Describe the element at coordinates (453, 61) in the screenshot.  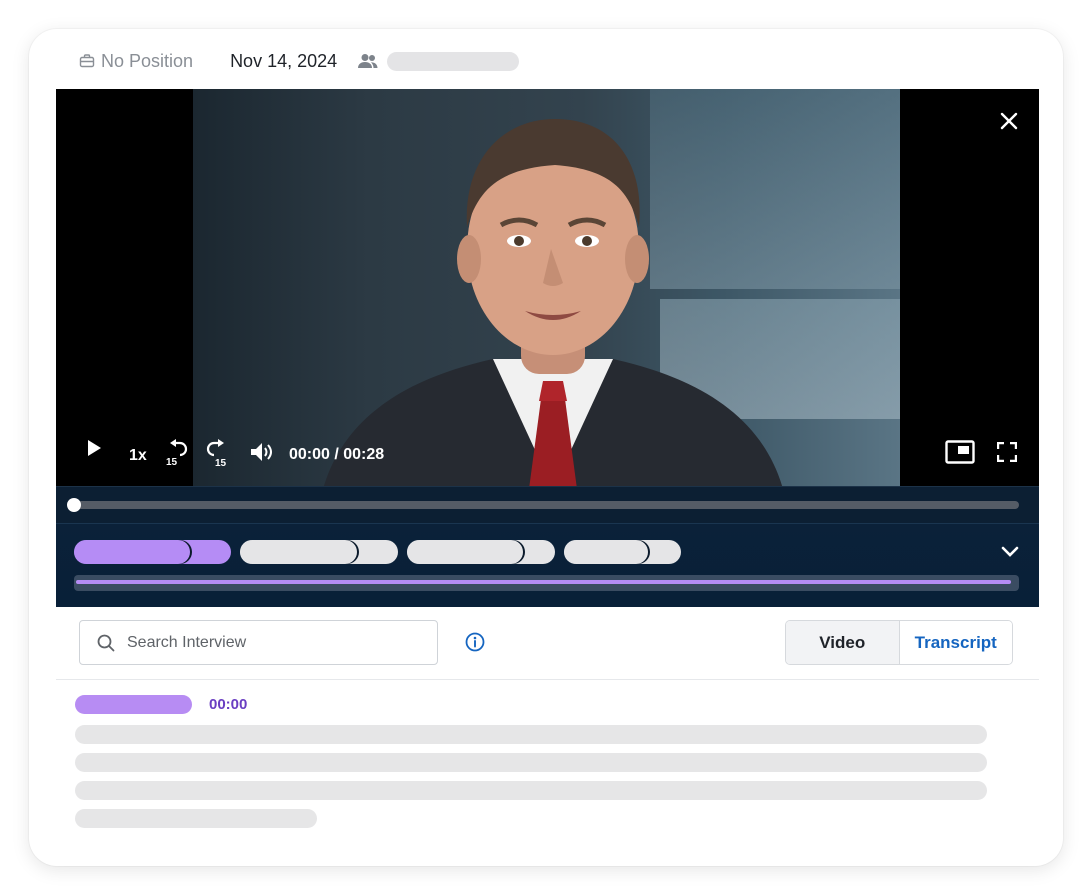
I see `participant-name-placeholder` at that location.